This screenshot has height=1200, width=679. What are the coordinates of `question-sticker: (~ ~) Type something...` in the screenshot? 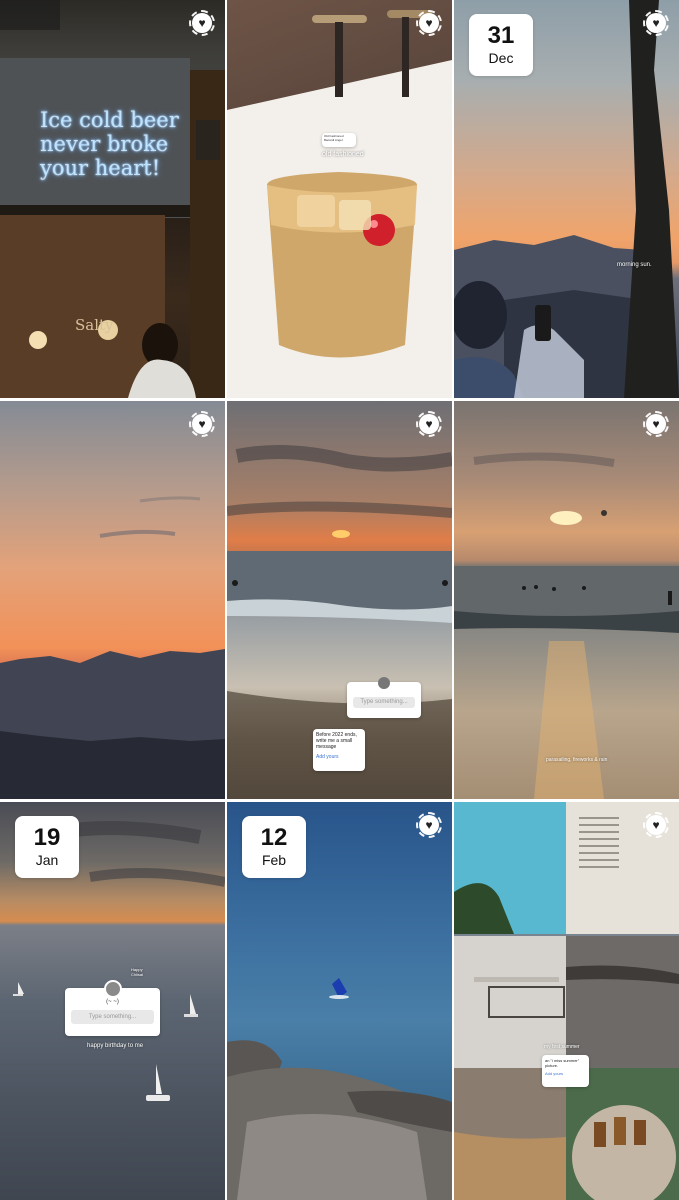 It's located at (112, 1008).